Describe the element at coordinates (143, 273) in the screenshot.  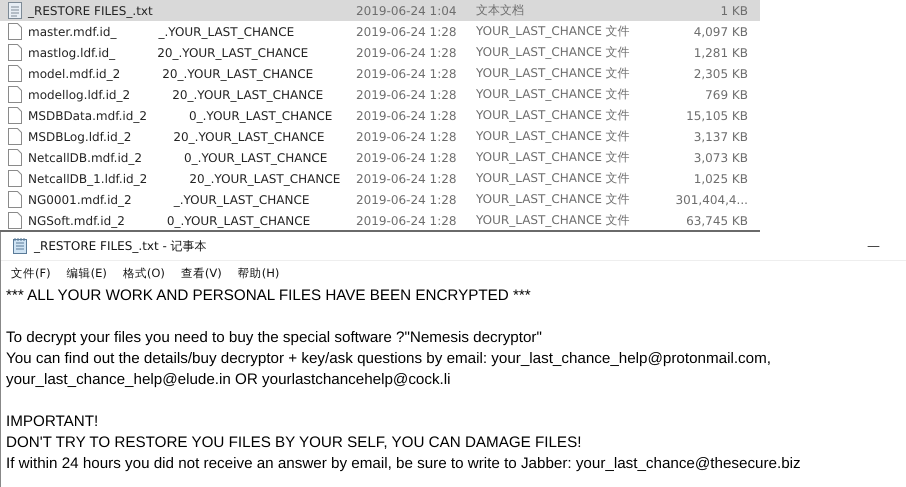
I see `menu-item: 格式(O)` at that location.